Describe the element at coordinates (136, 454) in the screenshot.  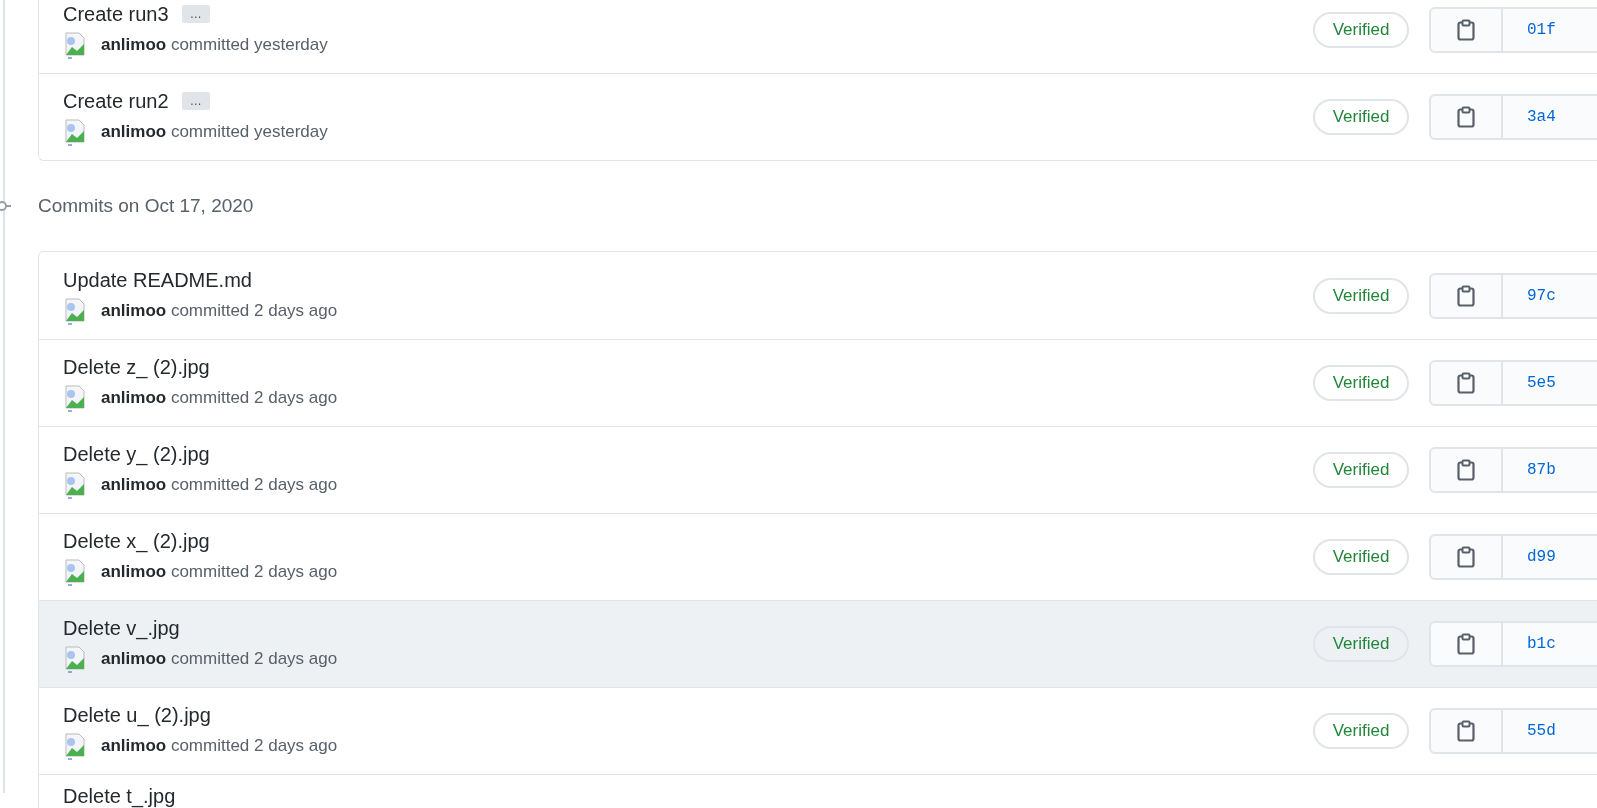
I see `commit-title: Delete y_ (2).jpg` at that location.